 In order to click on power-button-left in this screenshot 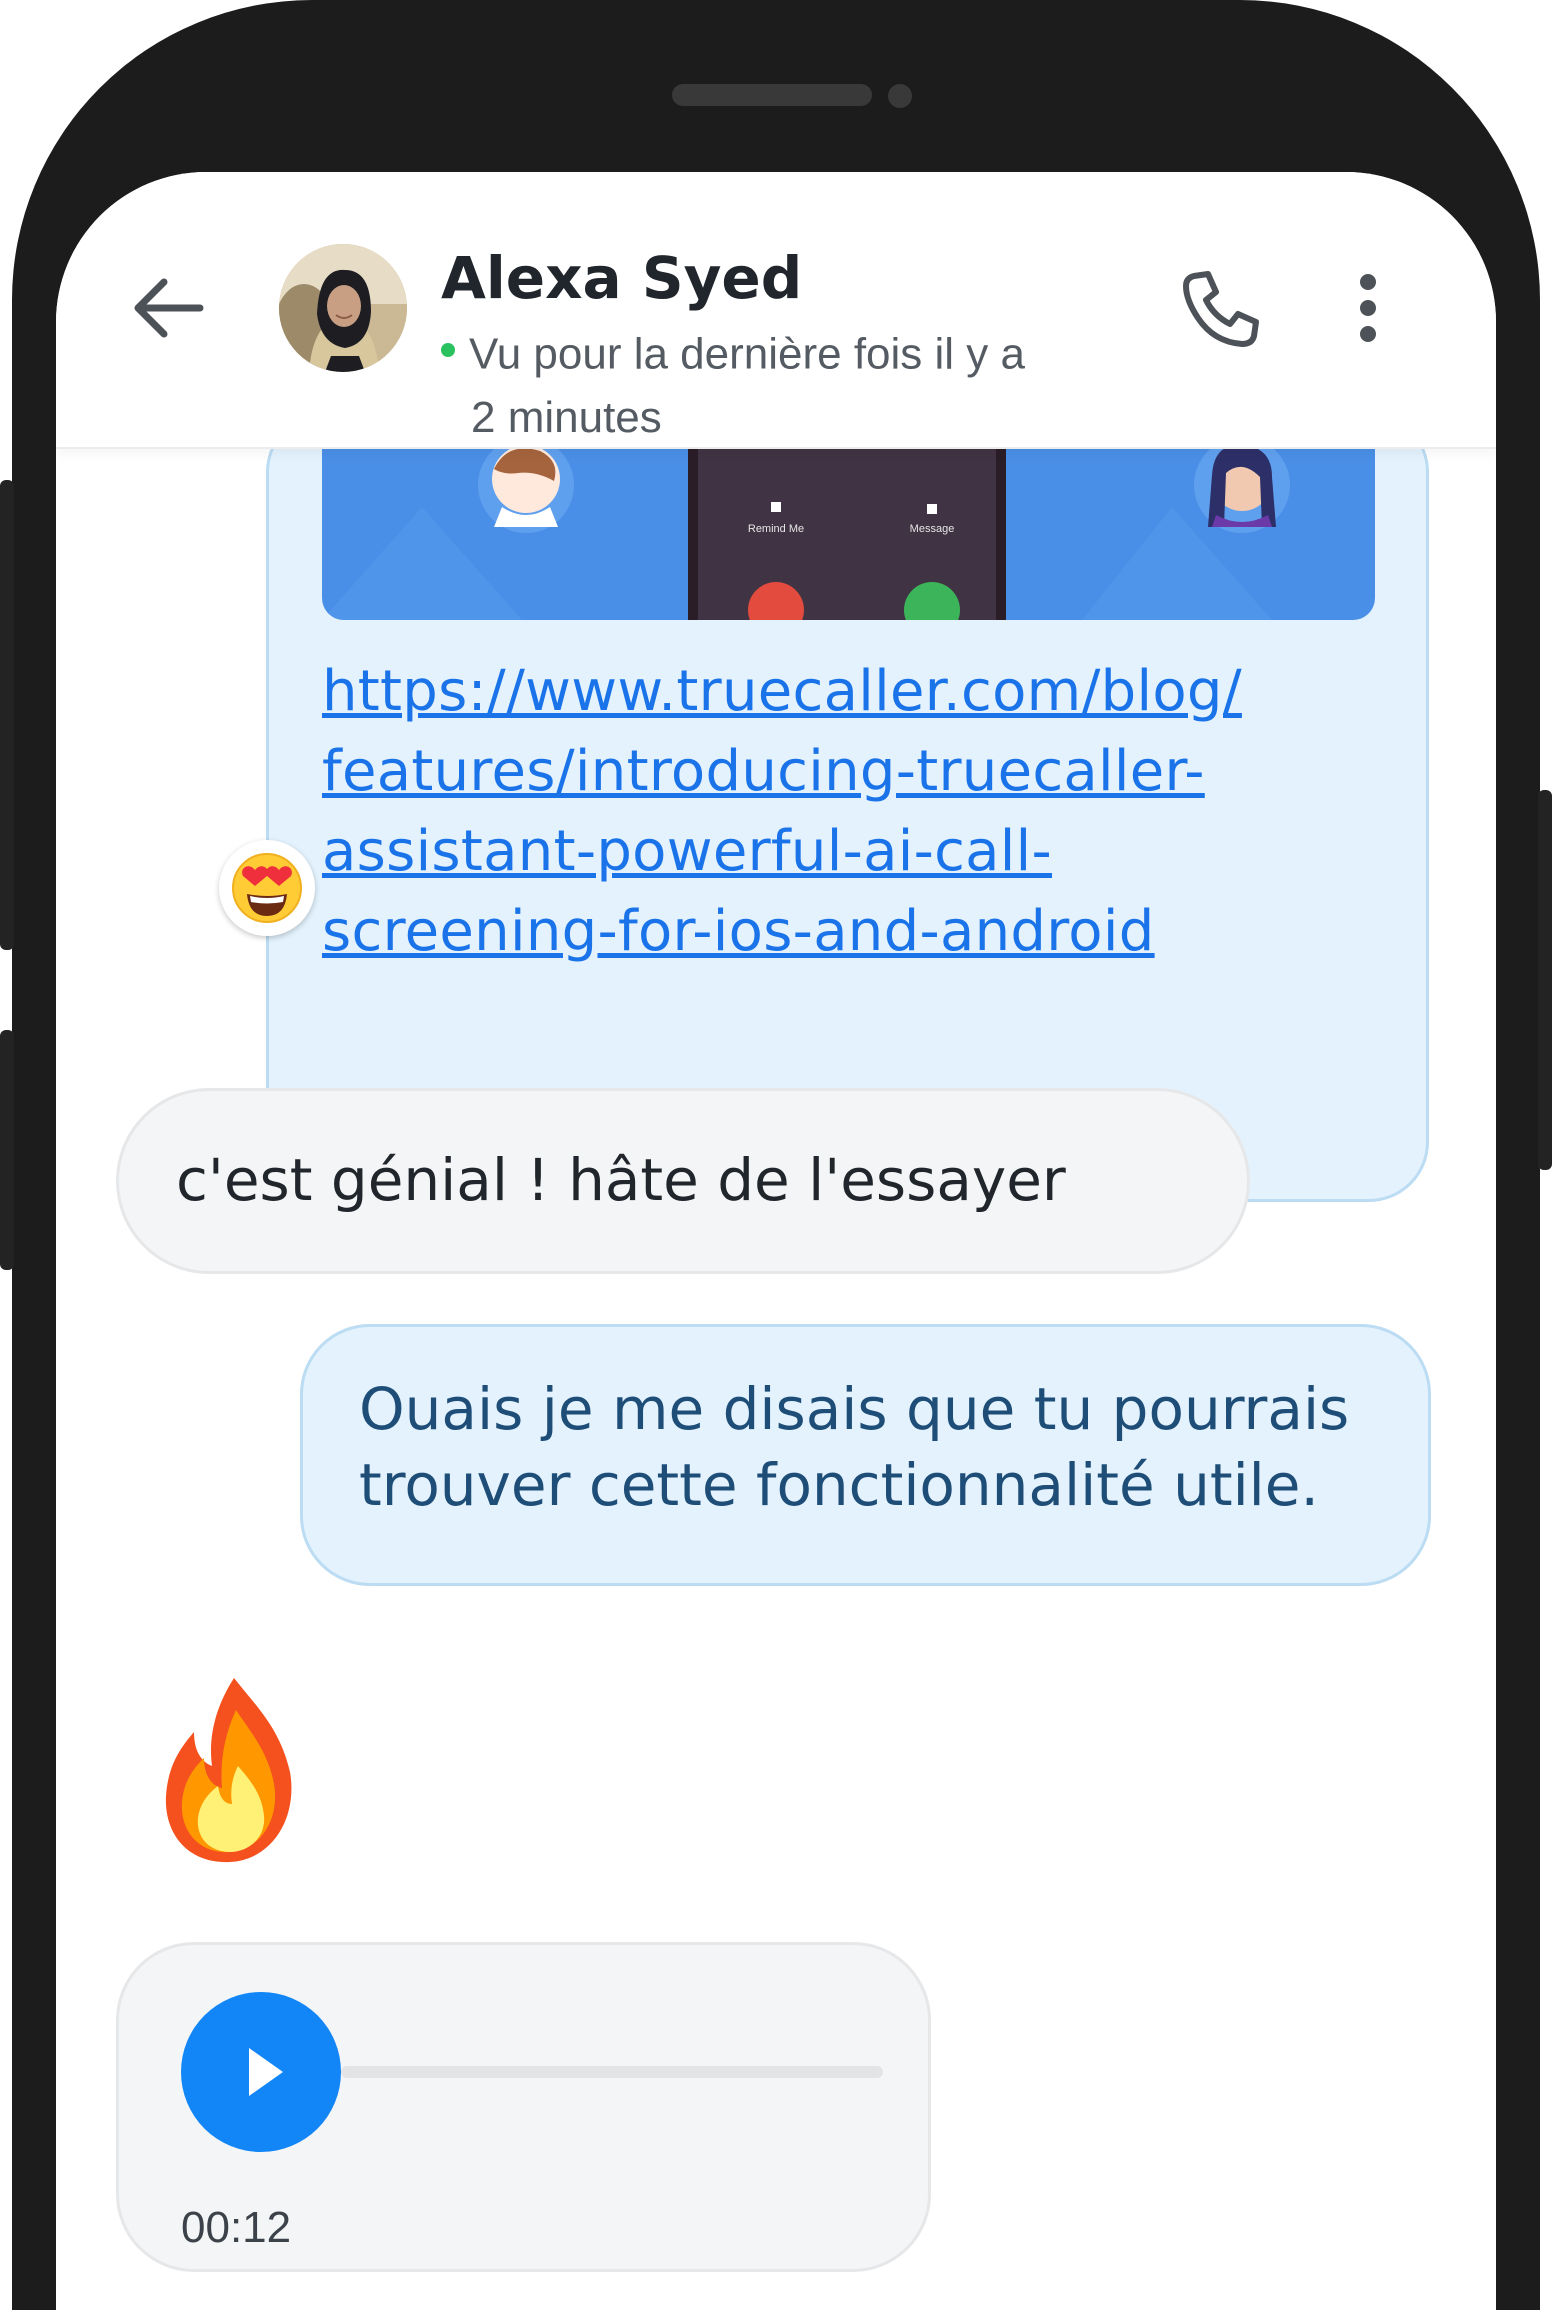, I will do `click(7, 1150)`.